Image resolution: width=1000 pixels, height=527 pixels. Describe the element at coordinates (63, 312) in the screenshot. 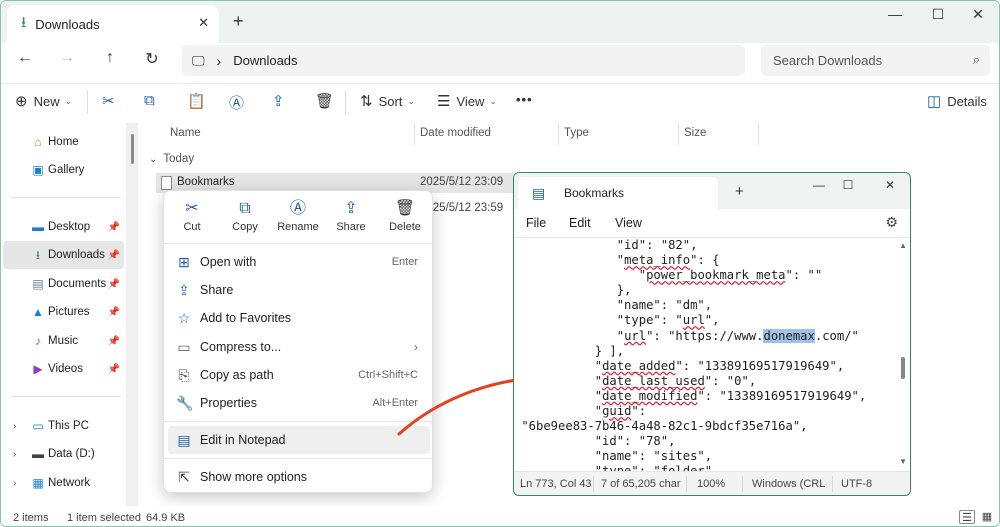

I see `sidebar-item-pictures: ▲ Pictures 📌` at that location.